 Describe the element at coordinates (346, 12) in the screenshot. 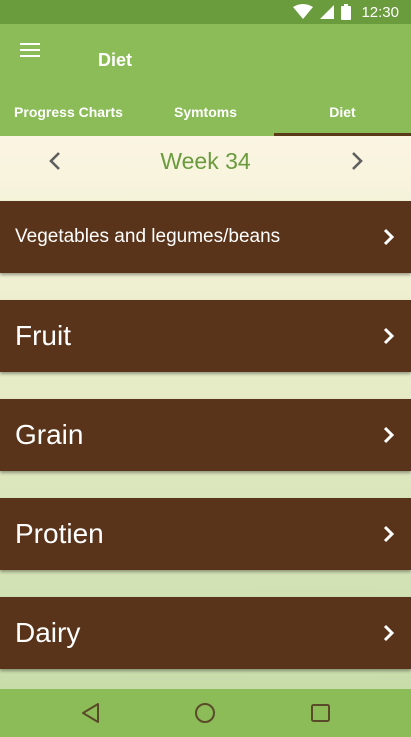

I see `battery-icon` at that location.